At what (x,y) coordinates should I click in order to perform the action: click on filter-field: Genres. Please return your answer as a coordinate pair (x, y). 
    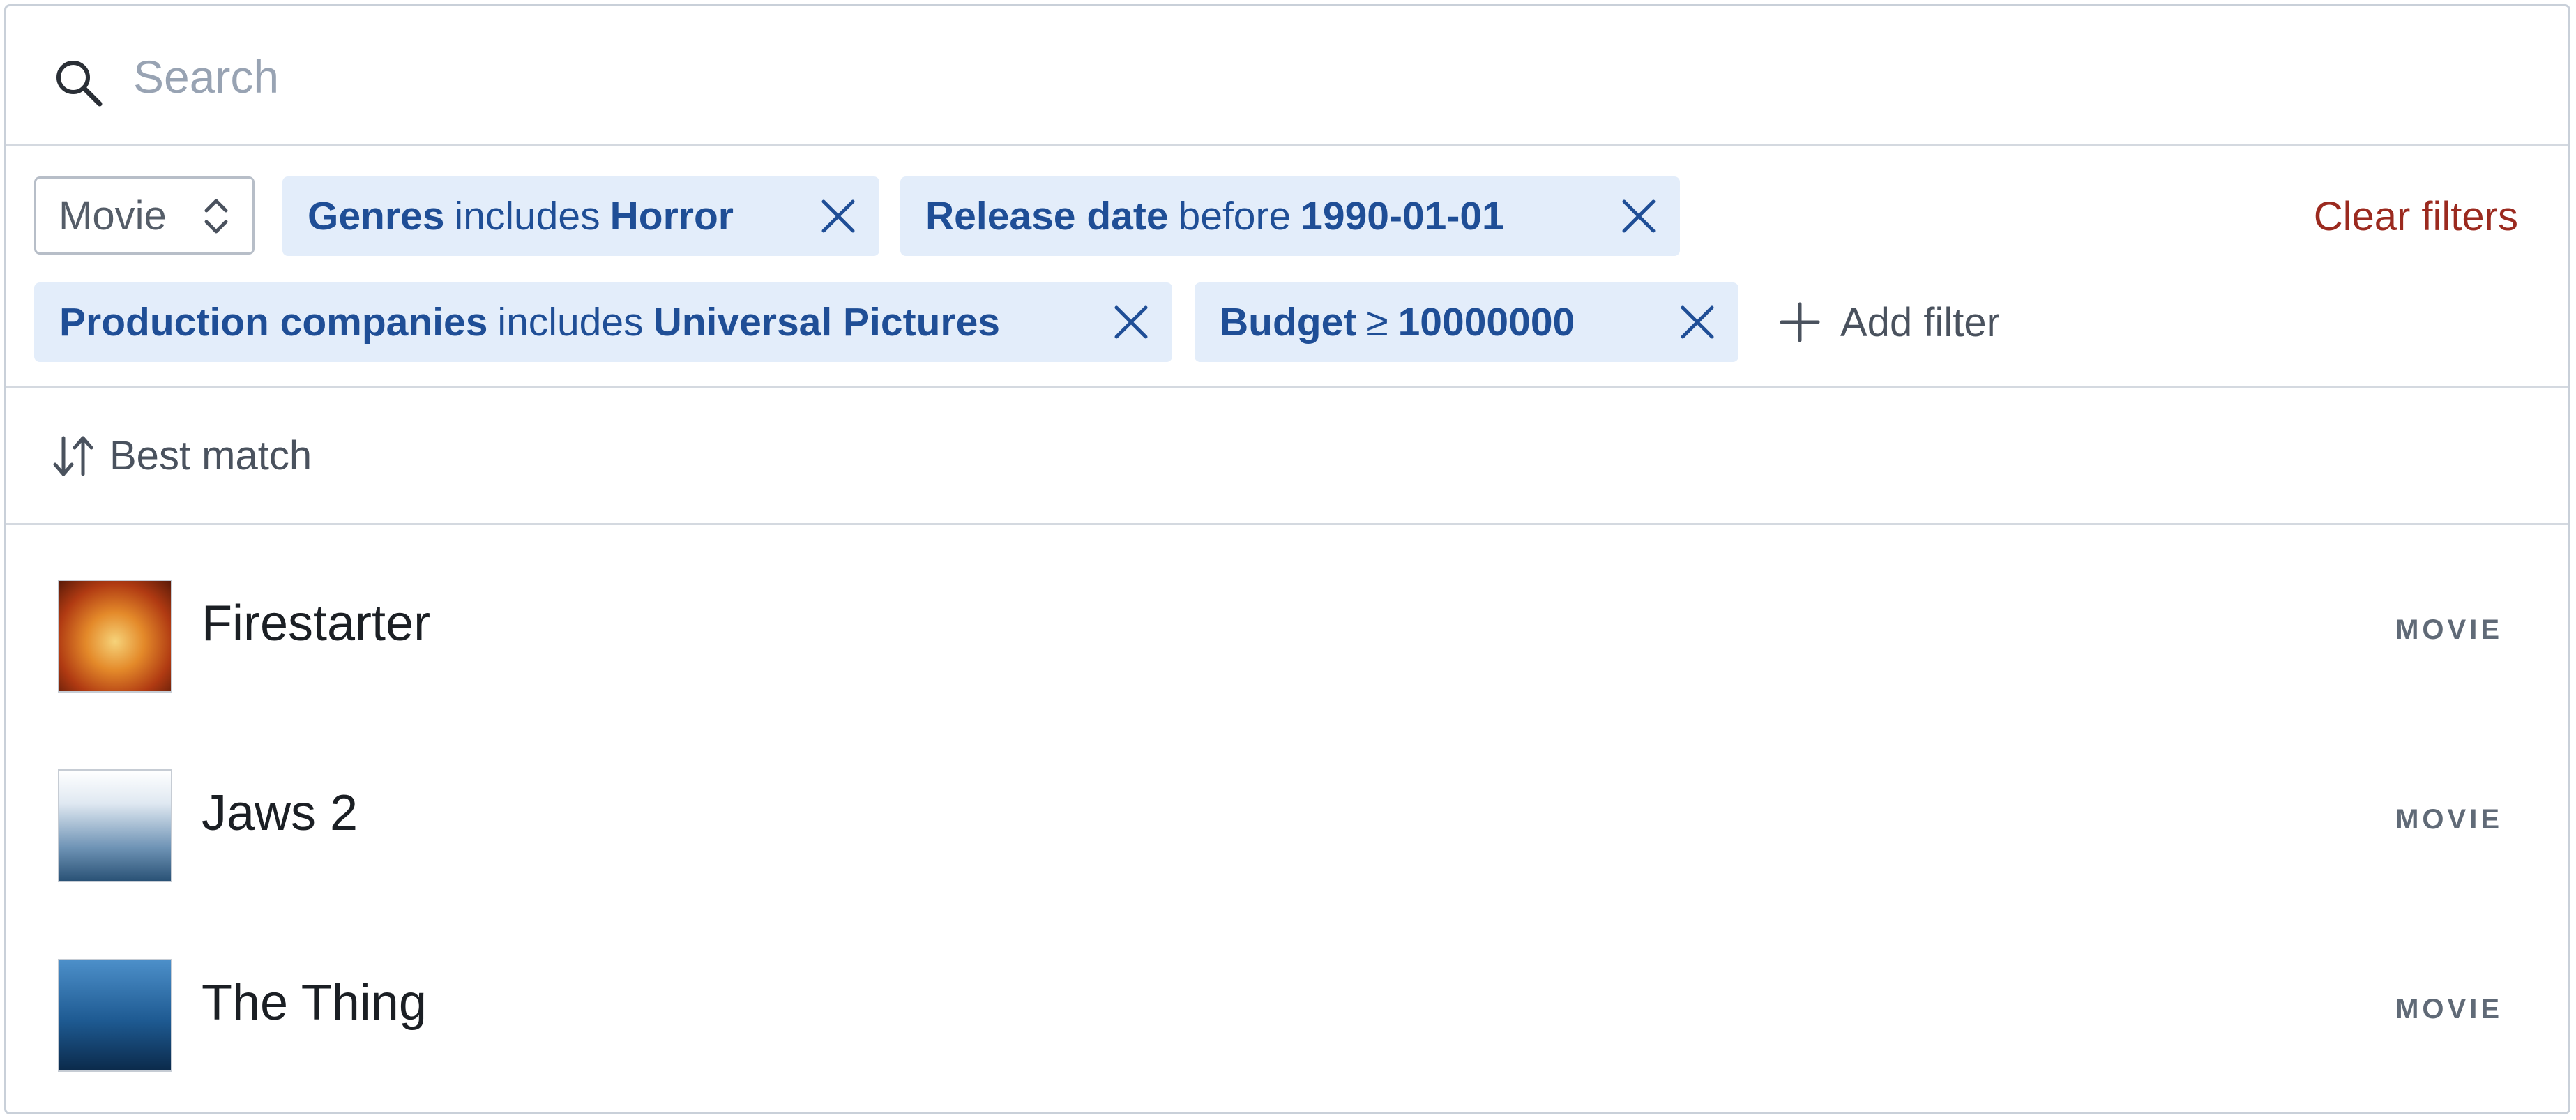
    Looking at the image, I should click on (376, 216).